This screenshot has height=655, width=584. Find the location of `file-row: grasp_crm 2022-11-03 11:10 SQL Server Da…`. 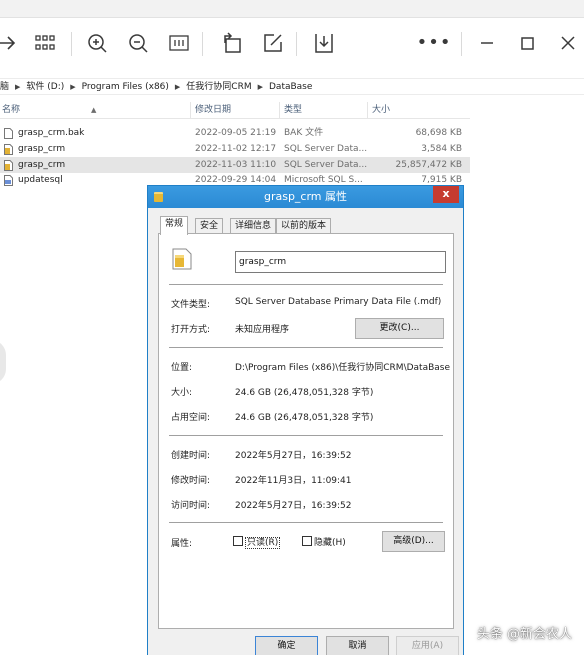

file-row: grasp_crm 2022-11-03 11:10 SQL Server Da… is located at coordinates (235, 165).